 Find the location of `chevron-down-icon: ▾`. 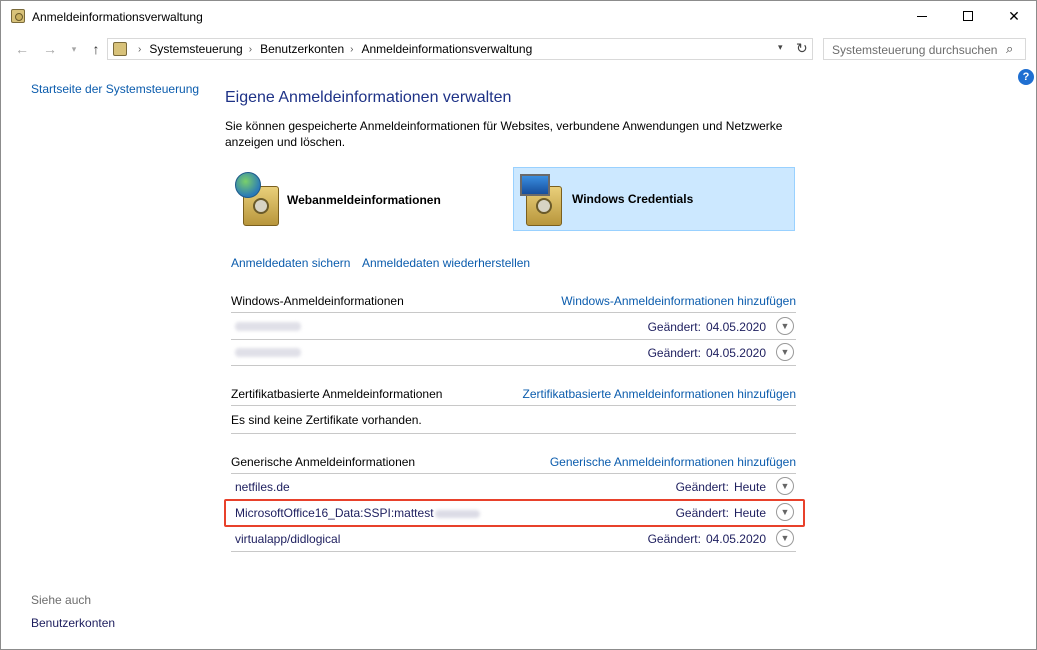

chevron-down-icon: ▾ is located at coordinates (74, 48).